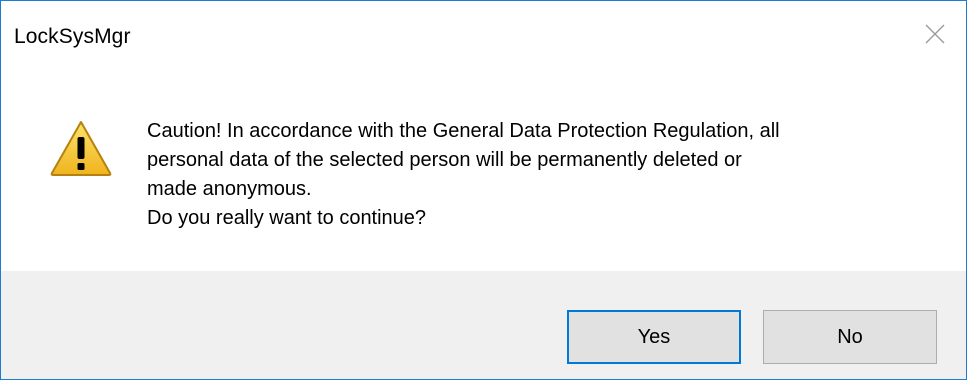 Image resolution: width=967 pixels, height=380 pixels. Describe the element at coordinates (229, 189) in the screenshot. I see `message-line-3: made anonymous.` at that location.